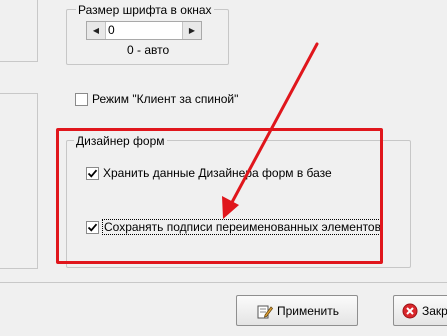 The height and width of the screenshot is (336, 447). Describe the element at coordinates (308, 310) in the screenshot. I see `apply-button-label: Применить` at that location.